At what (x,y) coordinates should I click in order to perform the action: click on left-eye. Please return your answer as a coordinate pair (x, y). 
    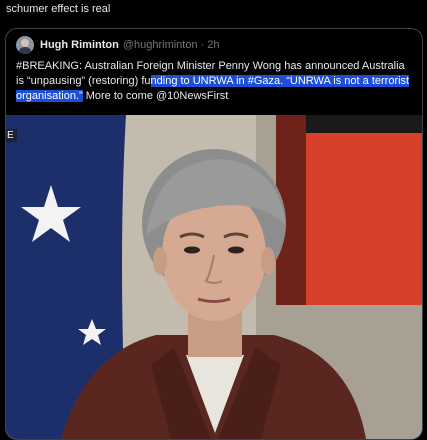
    Looking at the image, I should click on (192, 250).